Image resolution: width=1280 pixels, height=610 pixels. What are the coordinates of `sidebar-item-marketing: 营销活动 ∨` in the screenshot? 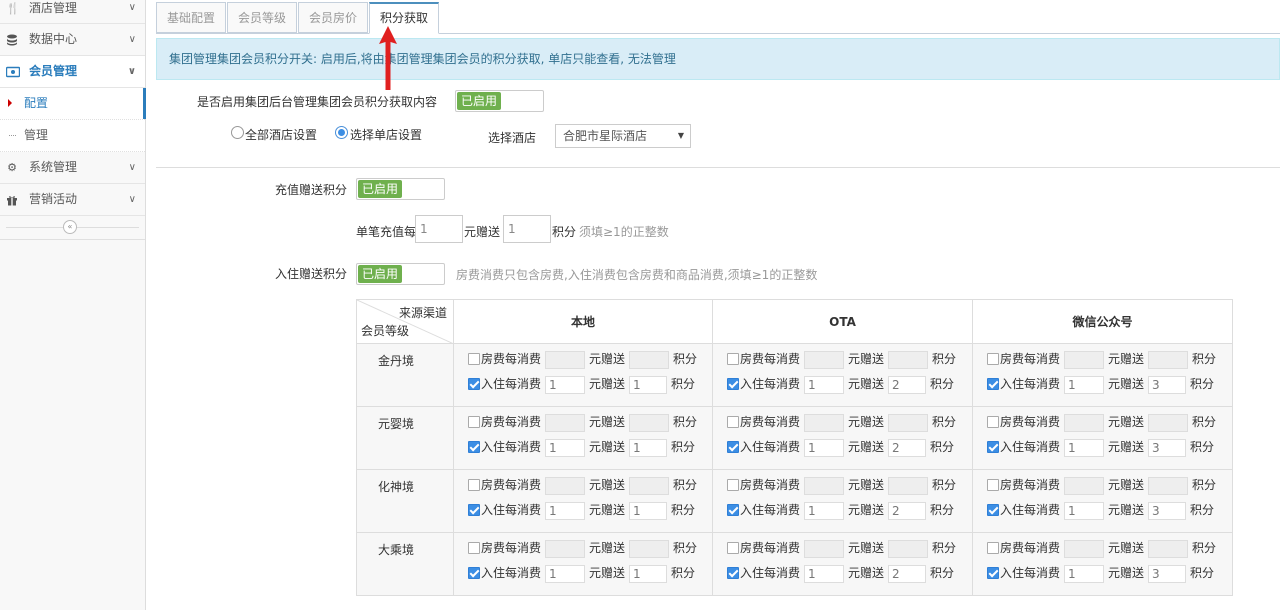 It's located at (72, 200).